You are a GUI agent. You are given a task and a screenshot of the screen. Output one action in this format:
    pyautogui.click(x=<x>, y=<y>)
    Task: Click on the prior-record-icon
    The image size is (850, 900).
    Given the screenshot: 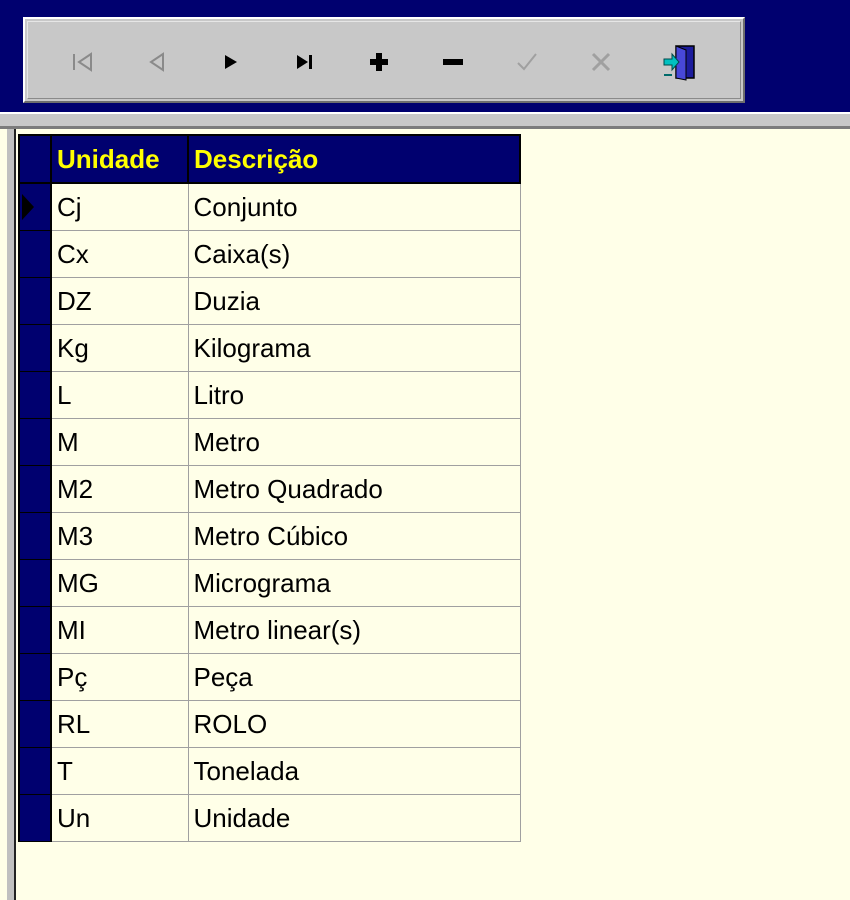 What is the action you would take?
    pyautogui.click(x=156, y=62)
    